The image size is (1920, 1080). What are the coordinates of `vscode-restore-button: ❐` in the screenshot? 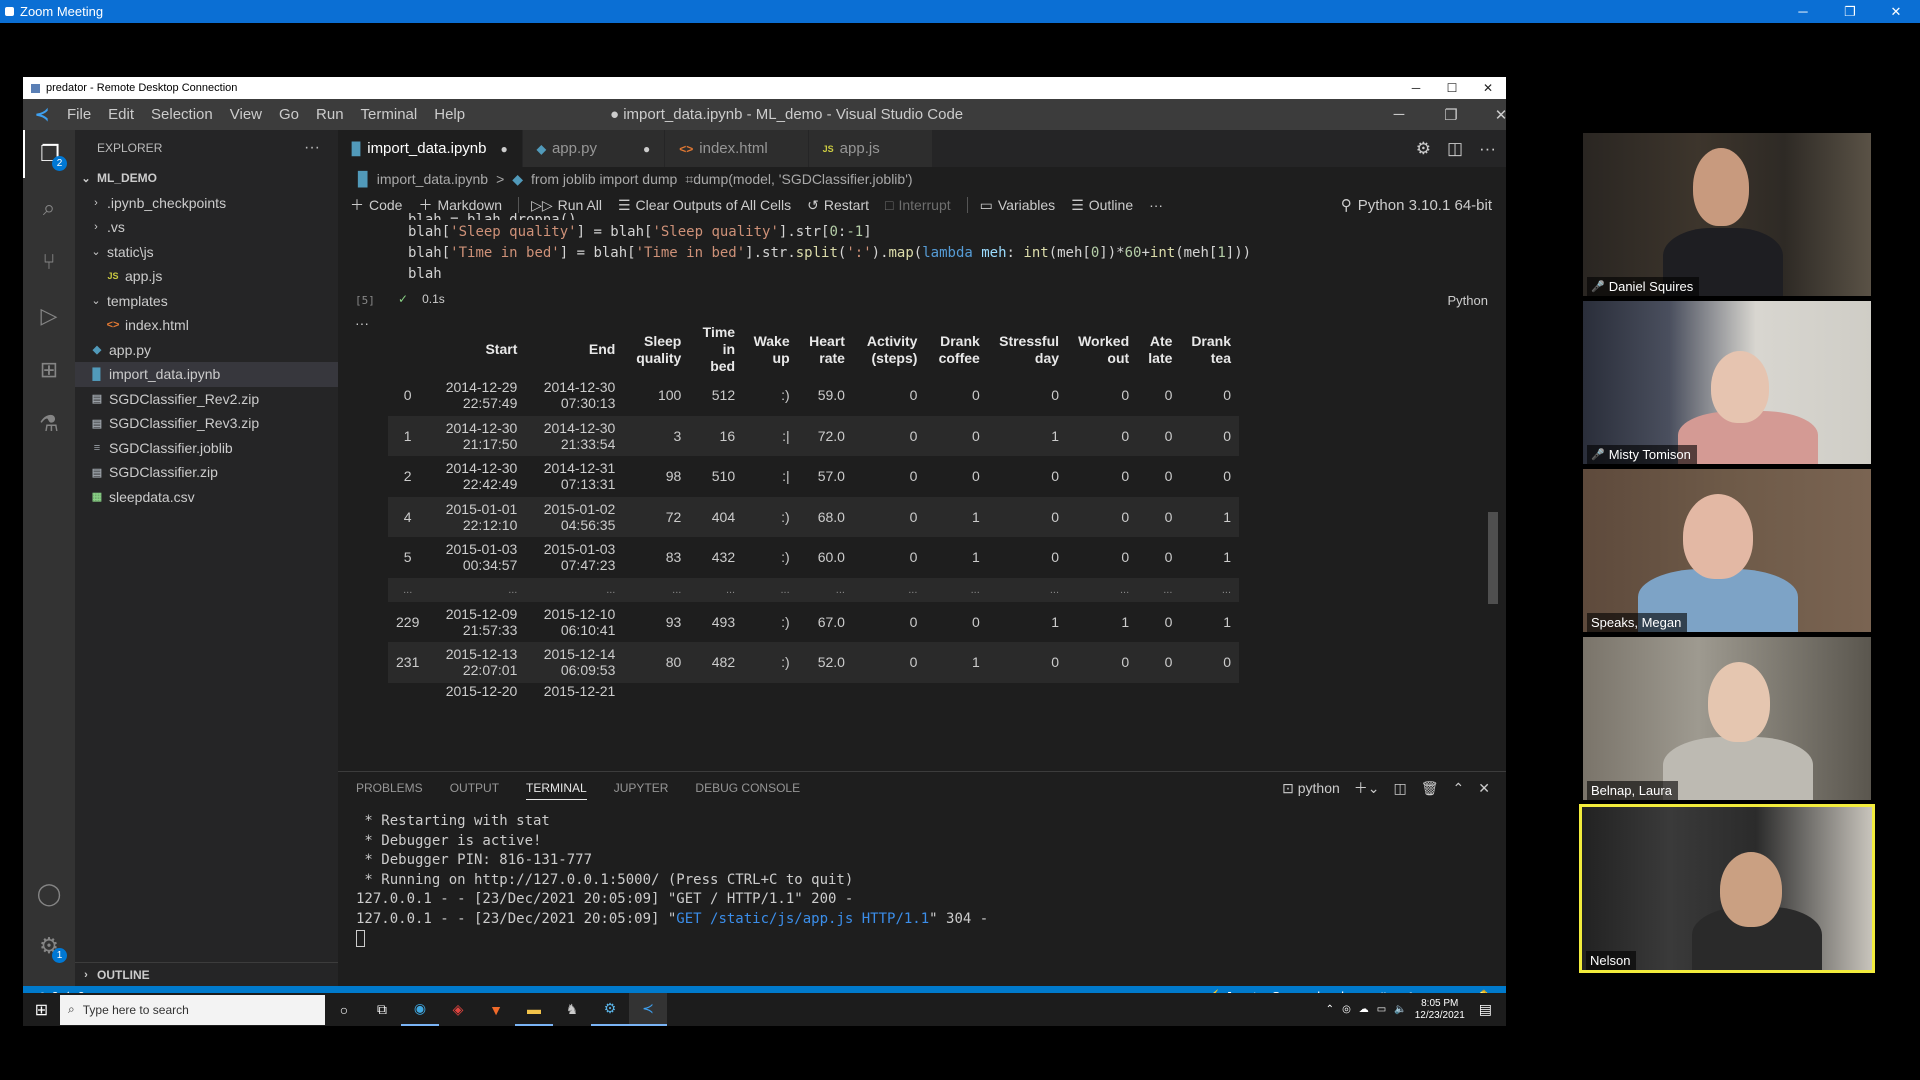 It's located at (1451, 114).